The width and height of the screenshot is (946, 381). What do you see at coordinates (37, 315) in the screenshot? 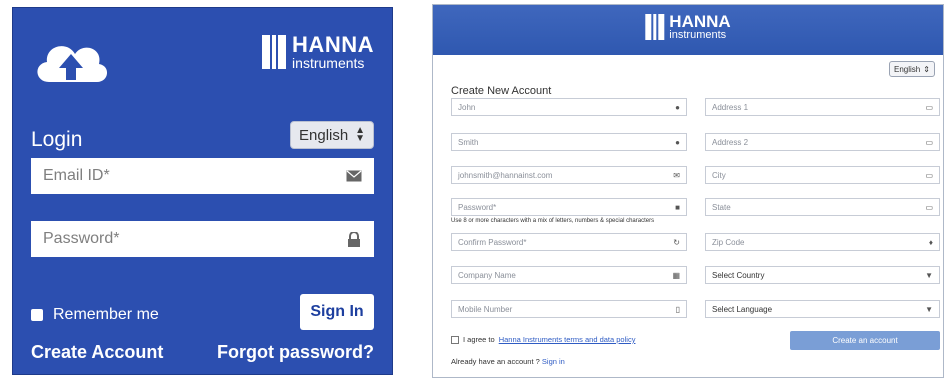
I see `remember-checkbox` at bounding box center [37, 315].